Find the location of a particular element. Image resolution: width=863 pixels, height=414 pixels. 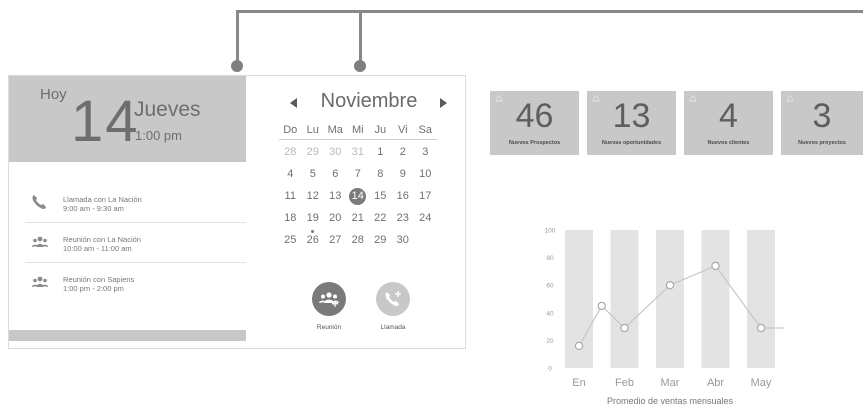

y-tick-label: 40 is located at coordinates (550, 313).